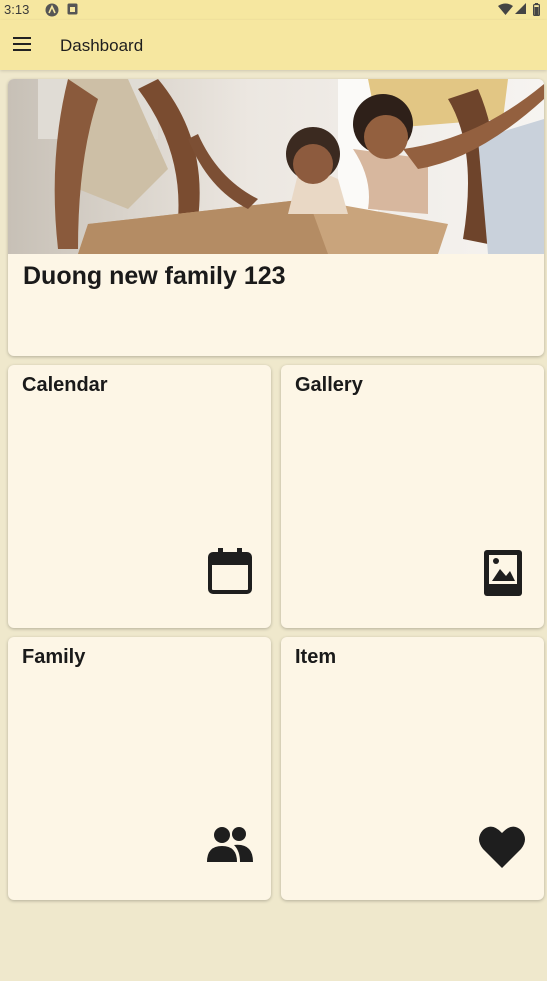  Describe the element at coordinates (52, 10) in the screenshot. I see `notification-icon` at that location.